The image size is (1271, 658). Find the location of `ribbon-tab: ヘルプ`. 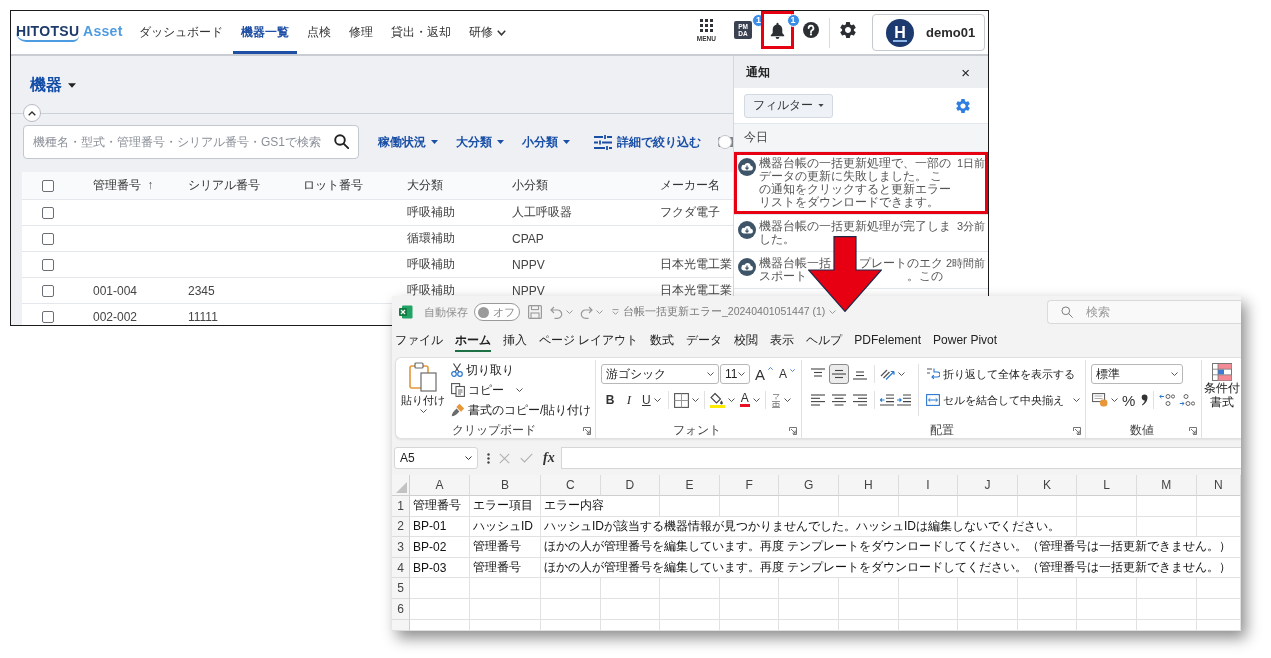

ribbon-tab: ヘルプ is located at coordinates (824, 341).